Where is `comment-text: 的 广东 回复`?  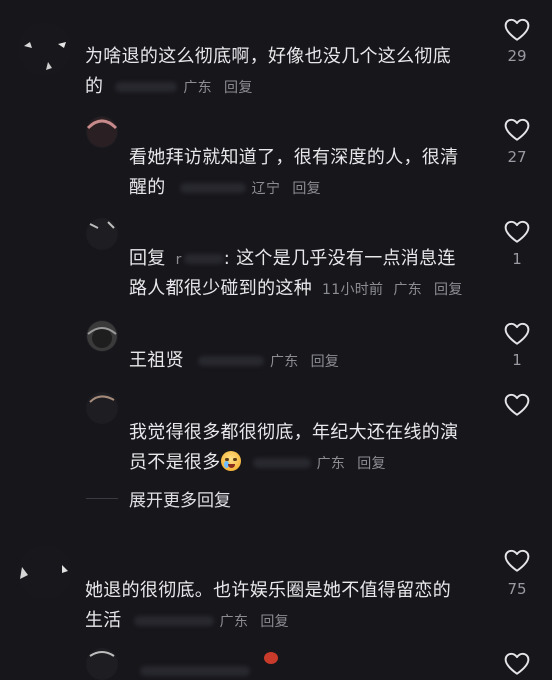 comment-text: 的 广东 回复 is located at coordinates (169, 87).